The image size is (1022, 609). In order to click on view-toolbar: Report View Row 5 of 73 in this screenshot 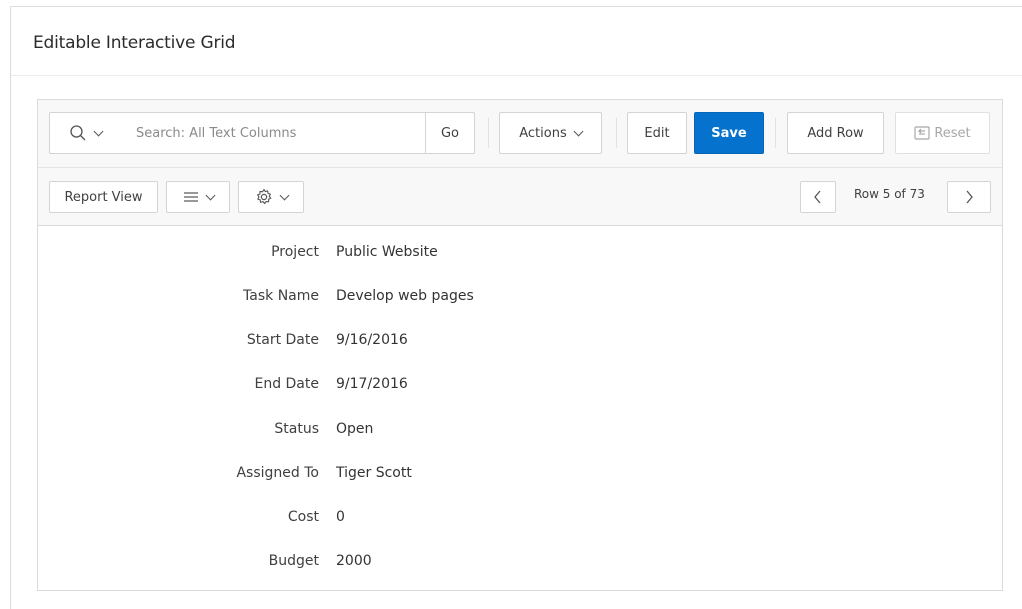, I will do `click(520, 197)`.